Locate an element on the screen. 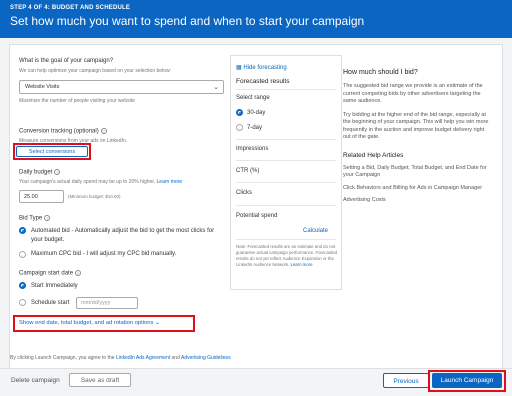 This screenshot has width=512, height=396. help-link-advertising-costs: Advertising Costs is located at coordinates (418, 201).